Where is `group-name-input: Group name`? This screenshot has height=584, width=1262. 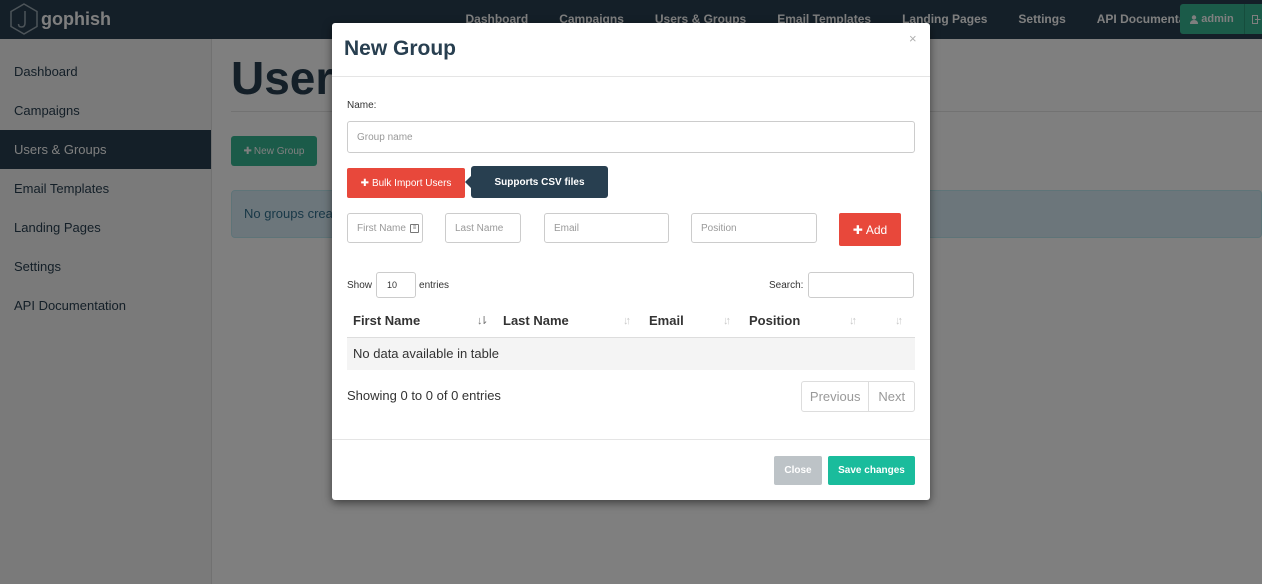 group-name-input: Group name is located at coordinates (631, 137).